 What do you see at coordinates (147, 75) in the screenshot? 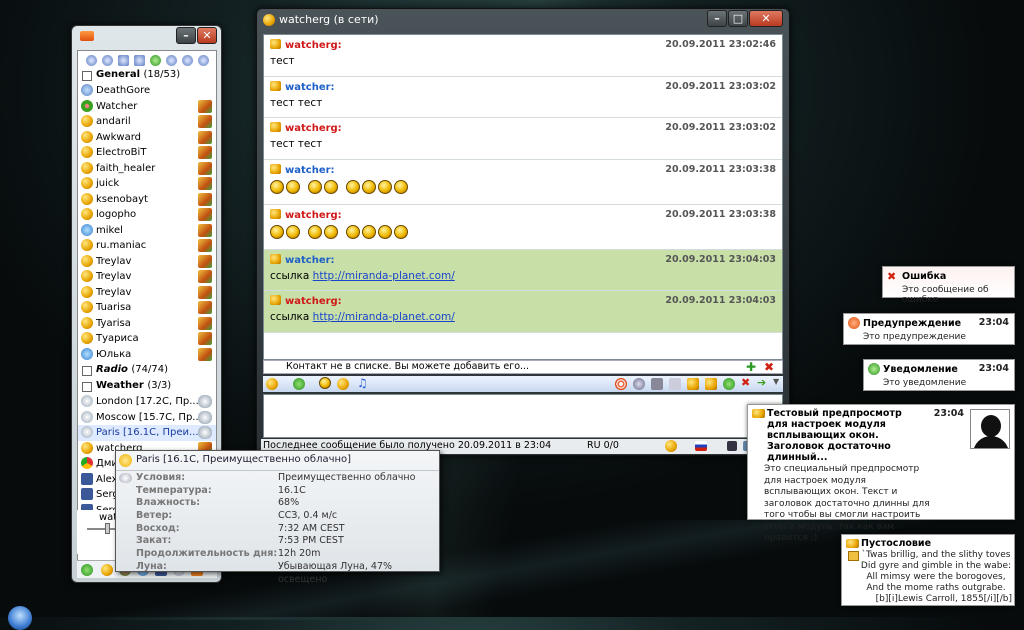
I see `group-header: General (18/53)` at bounding box center [147, 75].